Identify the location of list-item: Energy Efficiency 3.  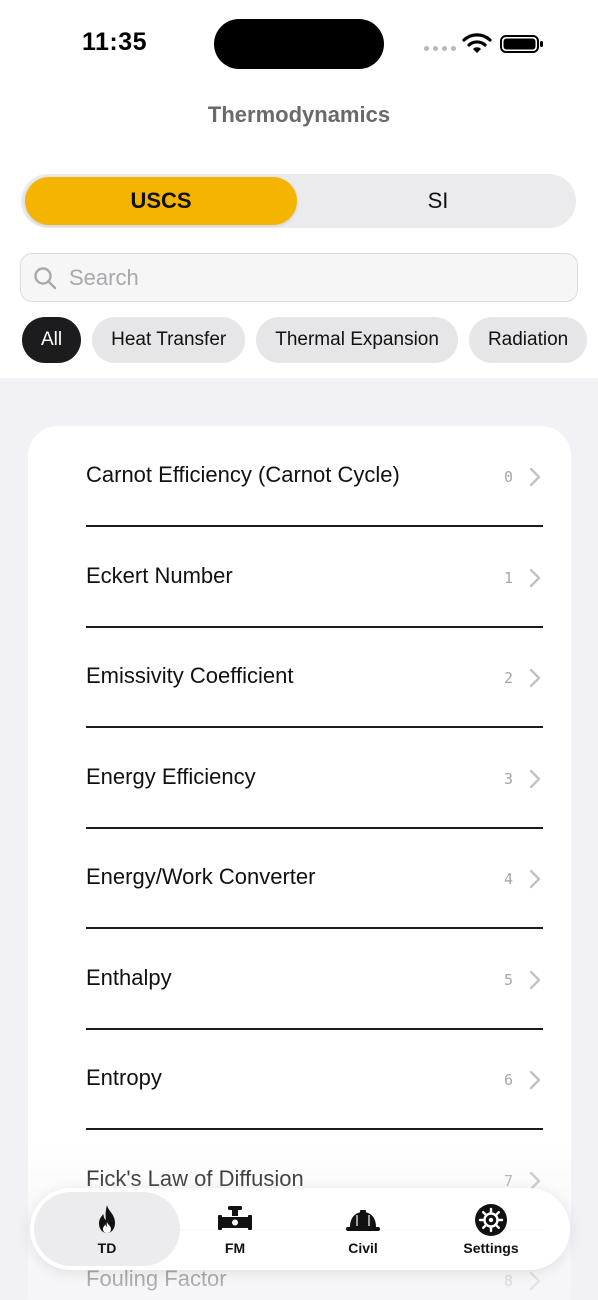
(299, 778).